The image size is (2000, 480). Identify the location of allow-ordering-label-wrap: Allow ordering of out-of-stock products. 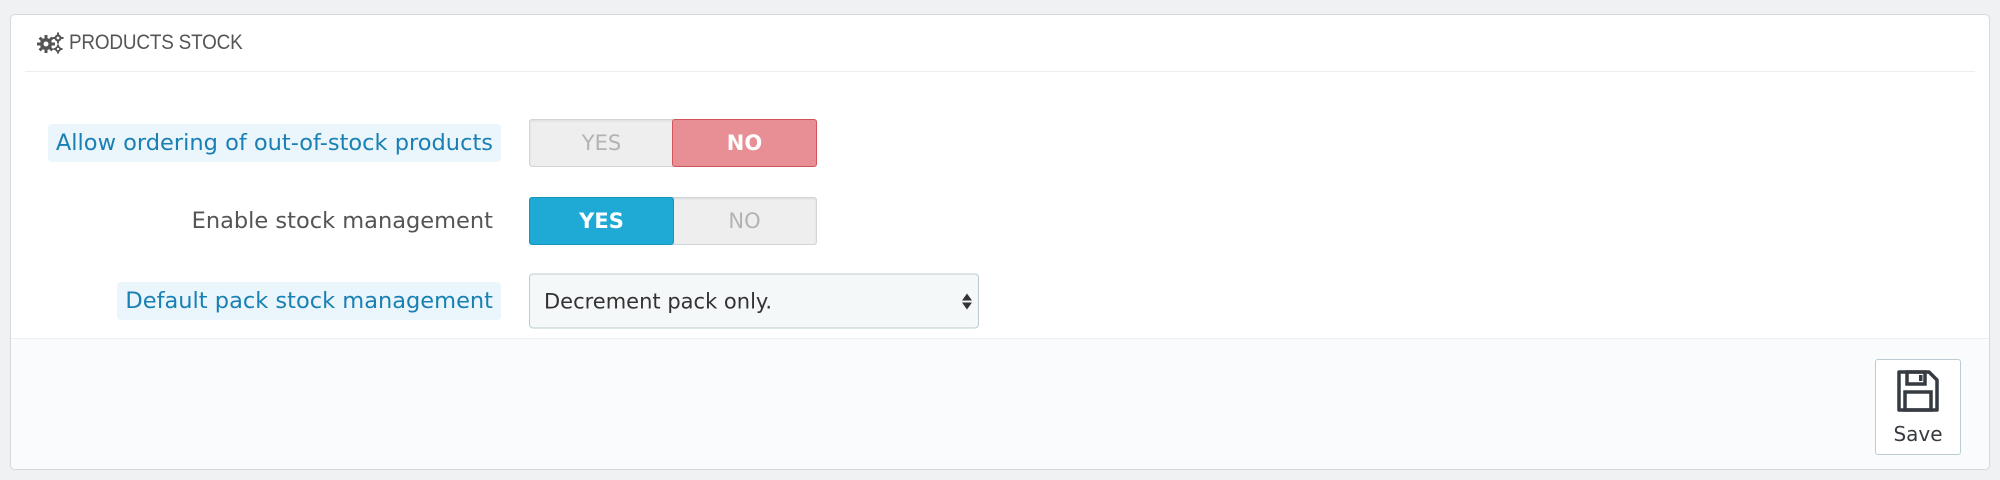
(274, 143).